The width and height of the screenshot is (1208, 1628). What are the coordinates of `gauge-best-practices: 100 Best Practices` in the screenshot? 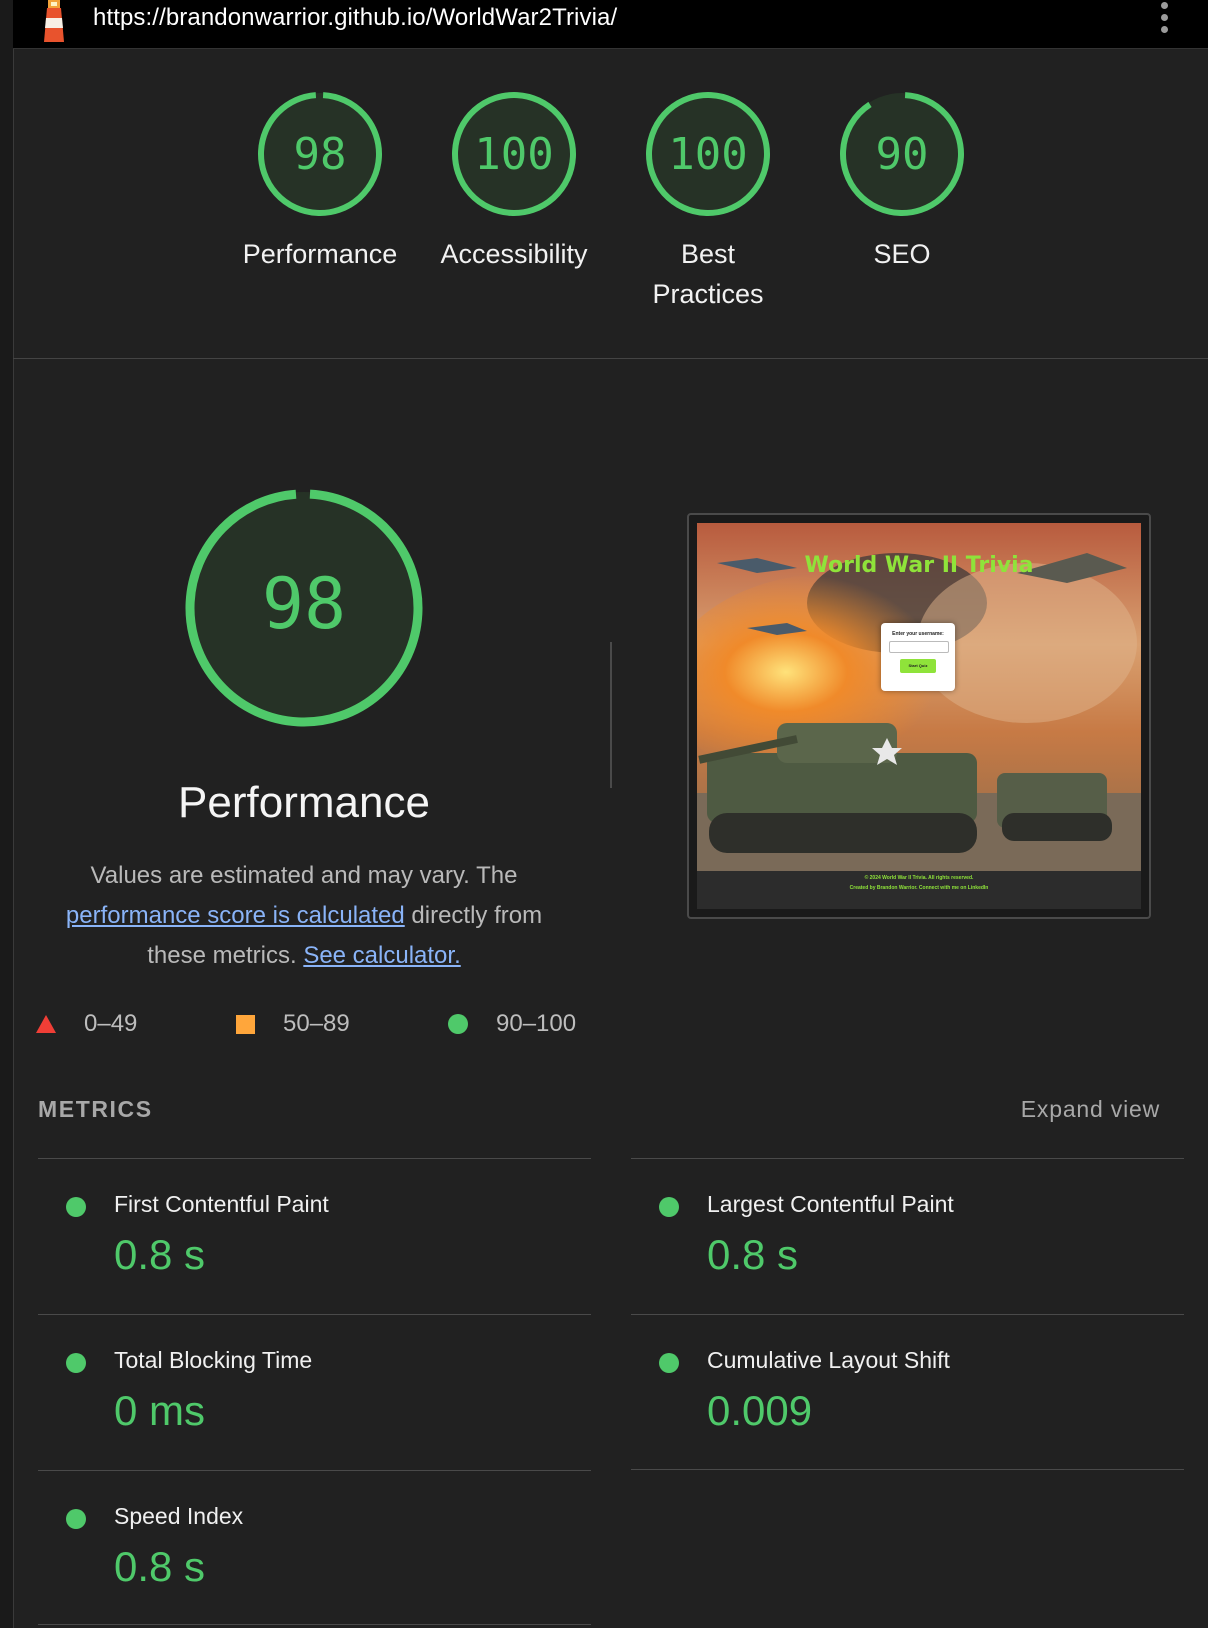 It's located at (708, 201).